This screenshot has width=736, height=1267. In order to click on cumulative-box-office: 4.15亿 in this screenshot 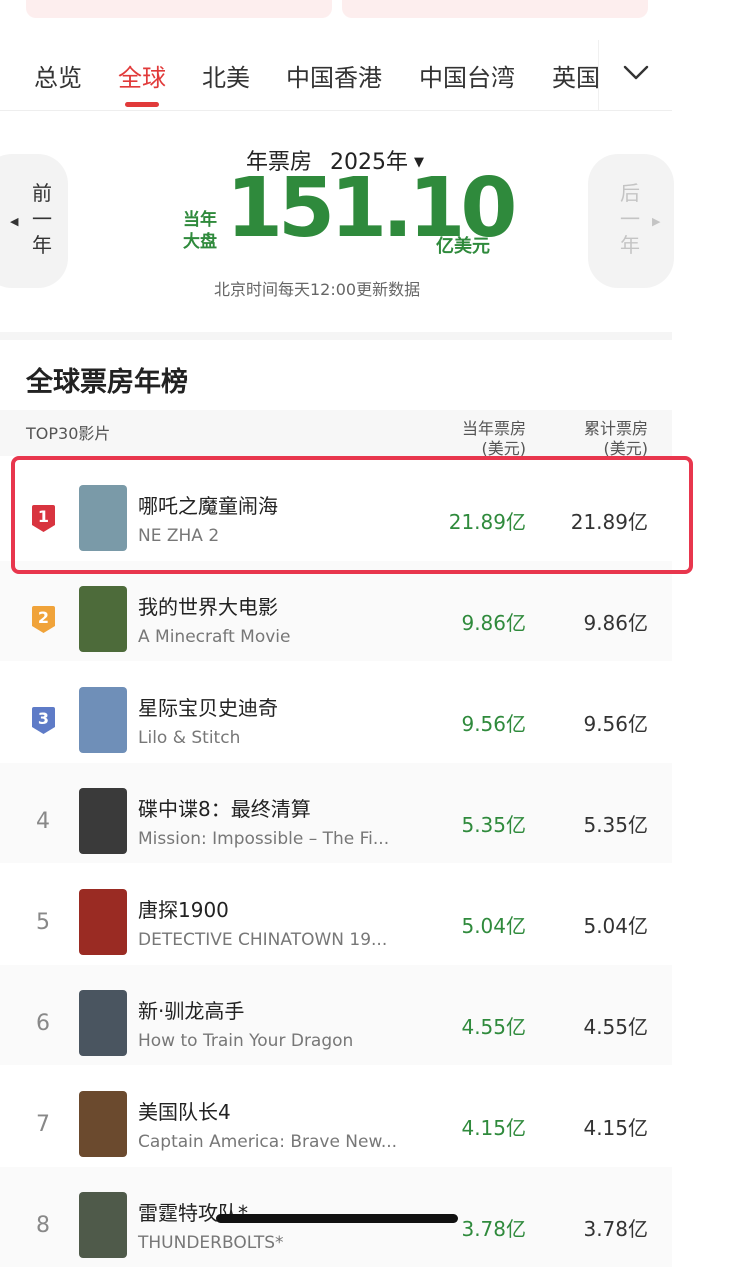, I will do `click(615, 1128)`.